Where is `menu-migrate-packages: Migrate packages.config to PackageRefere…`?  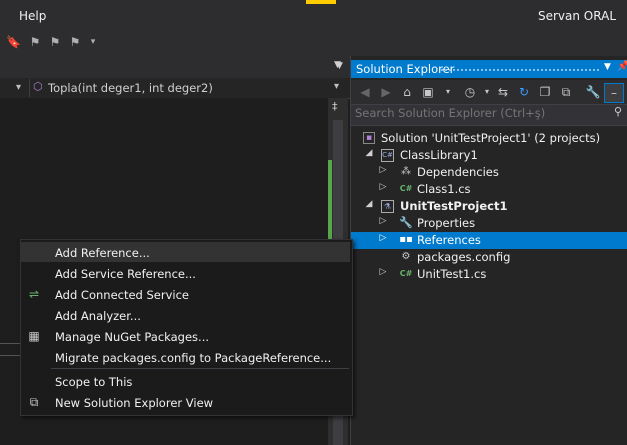
menu-migrate-packages: Migrate packages.config to PackageRefere… is located at coordinates (185, 357).